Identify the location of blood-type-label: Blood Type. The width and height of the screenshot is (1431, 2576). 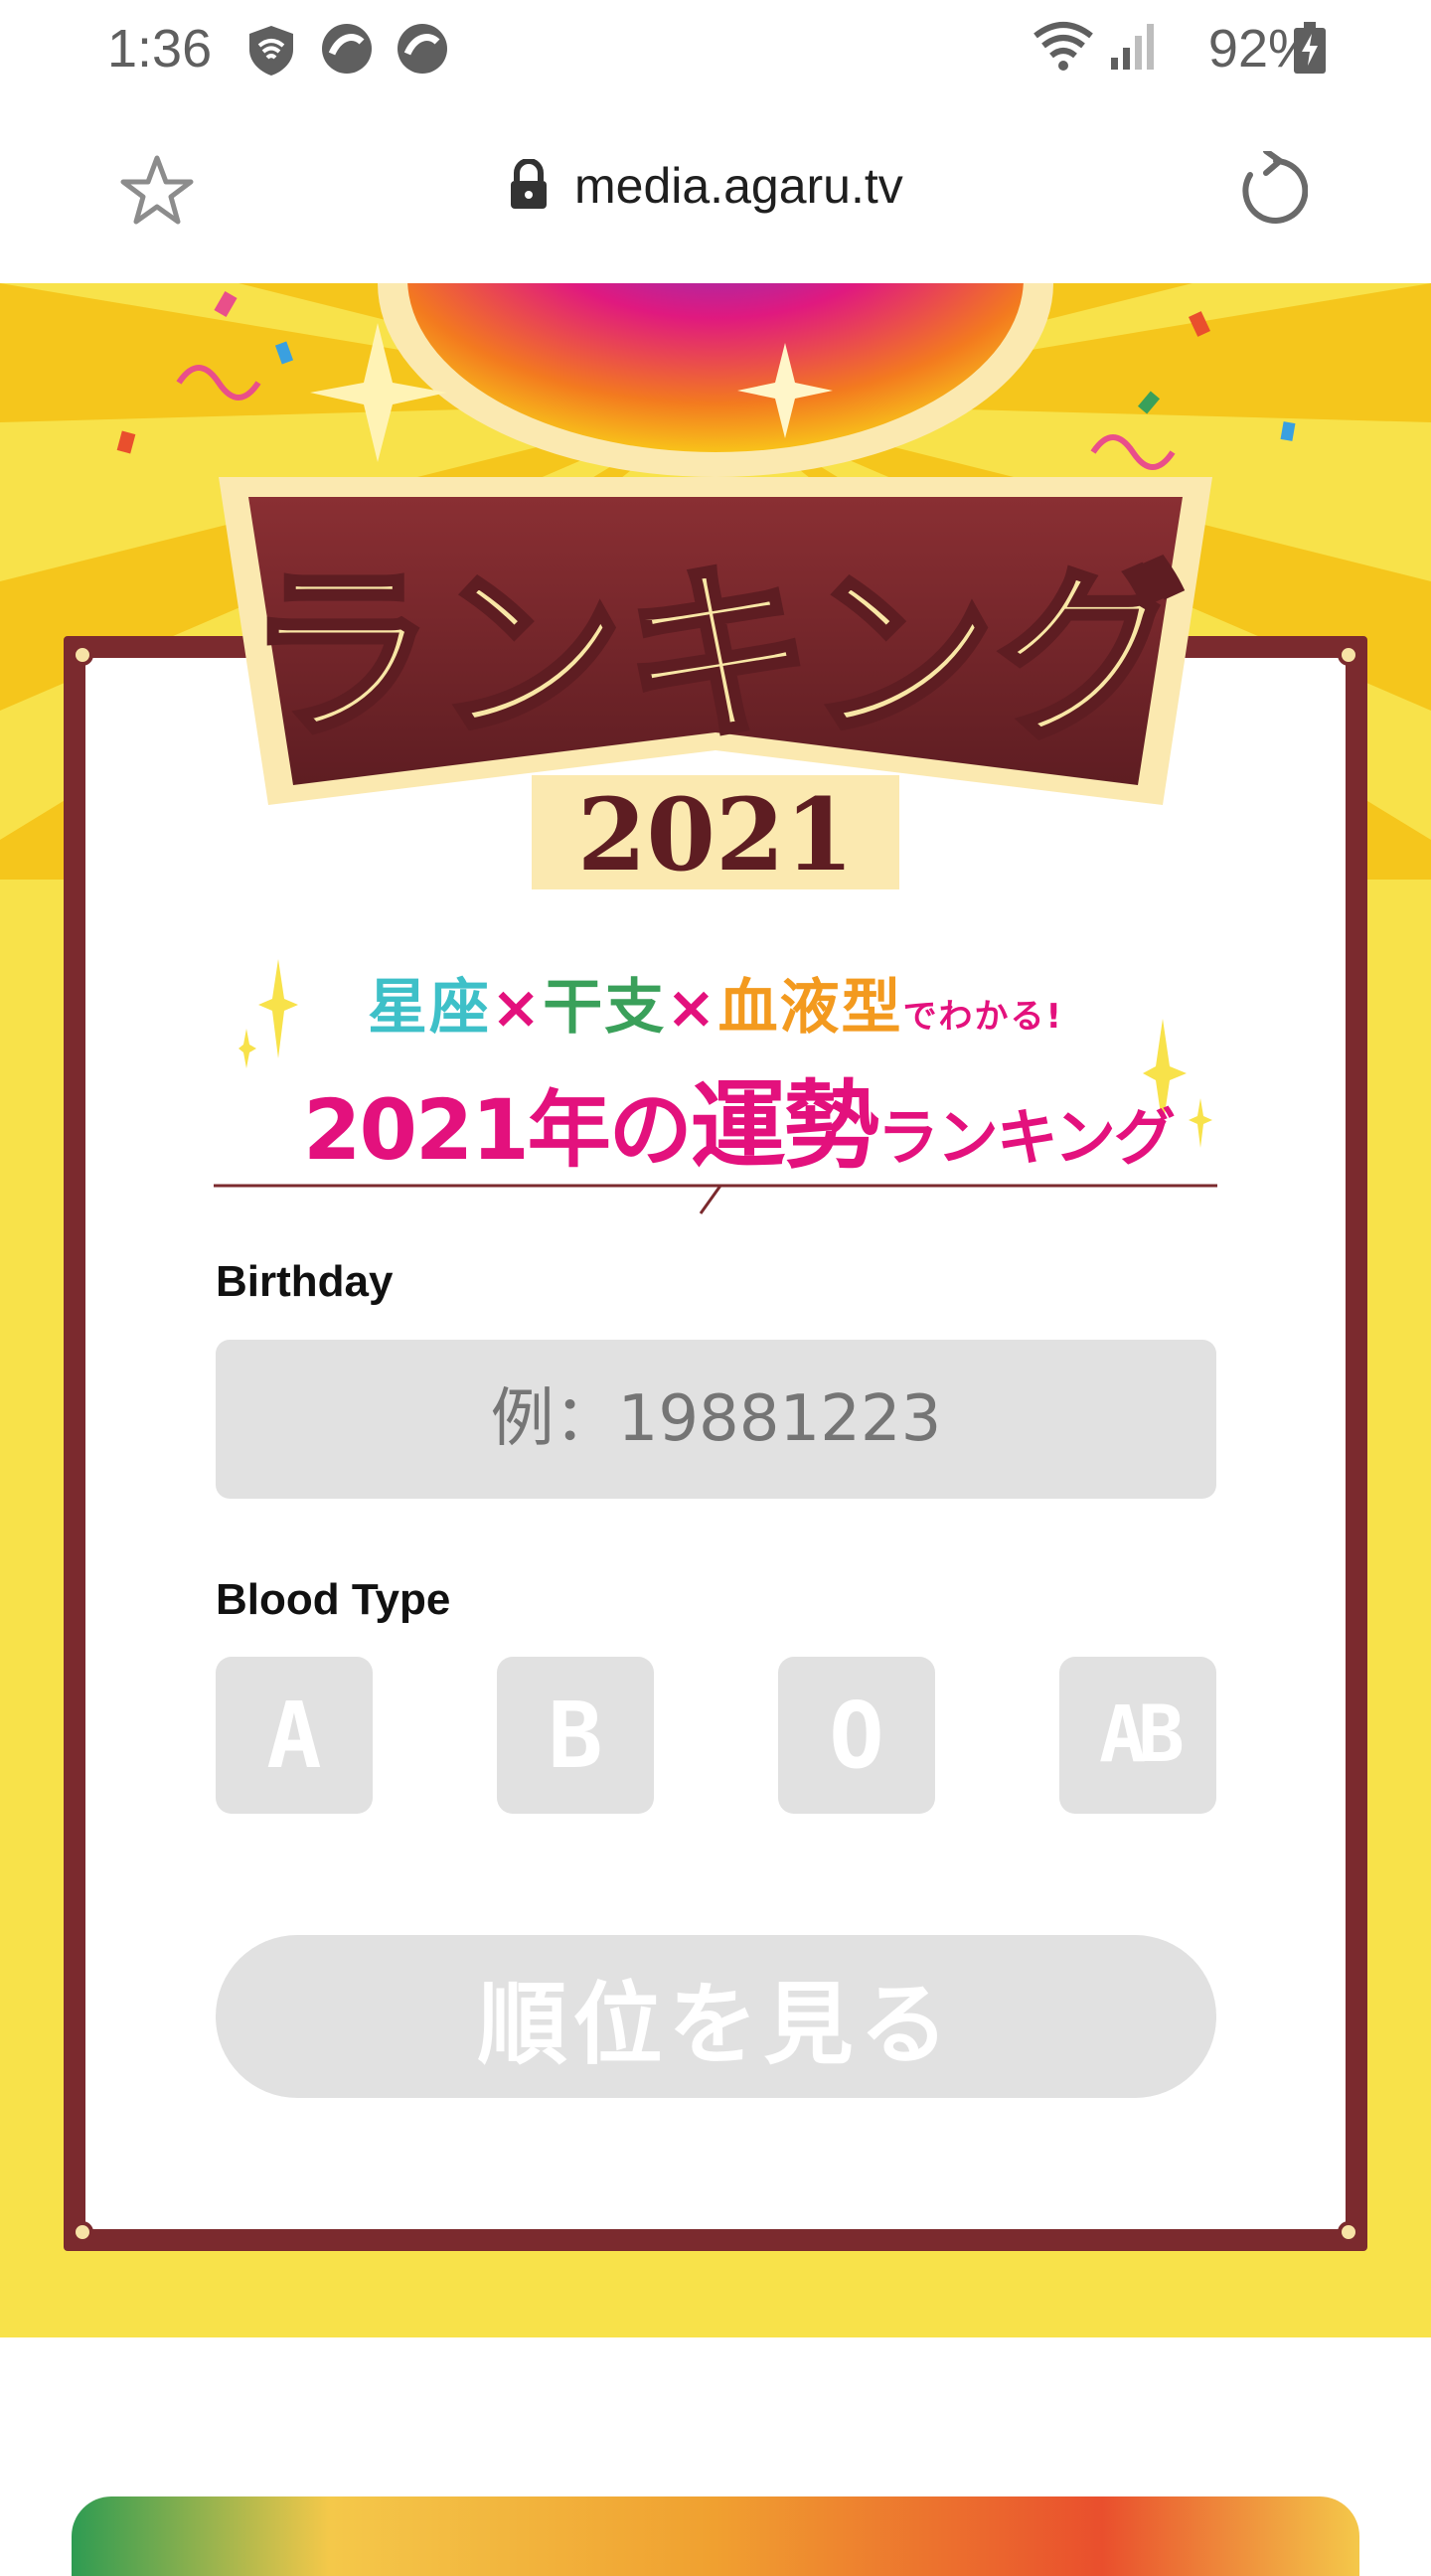
(333, 1599).